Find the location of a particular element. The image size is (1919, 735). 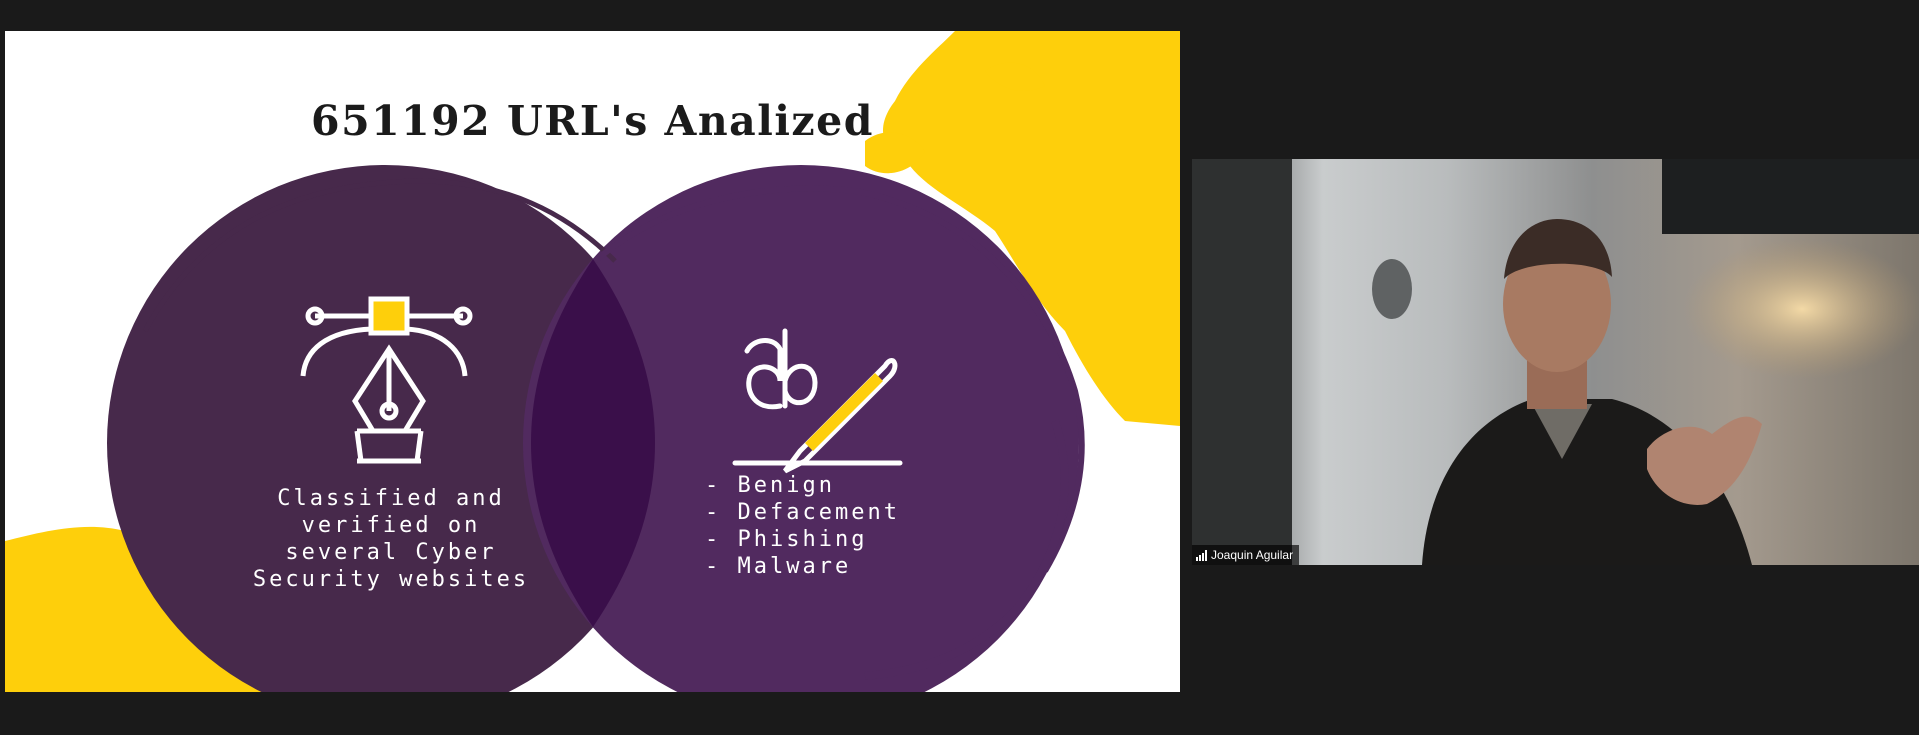

category-item-benign: - Benign is located at coordinates (770, 485).